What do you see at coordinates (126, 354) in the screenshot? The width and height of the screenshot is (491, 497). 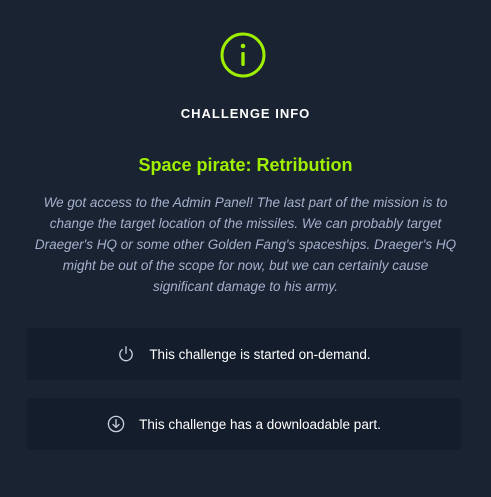 I see `power-icon` at bounding box center [126, 354].